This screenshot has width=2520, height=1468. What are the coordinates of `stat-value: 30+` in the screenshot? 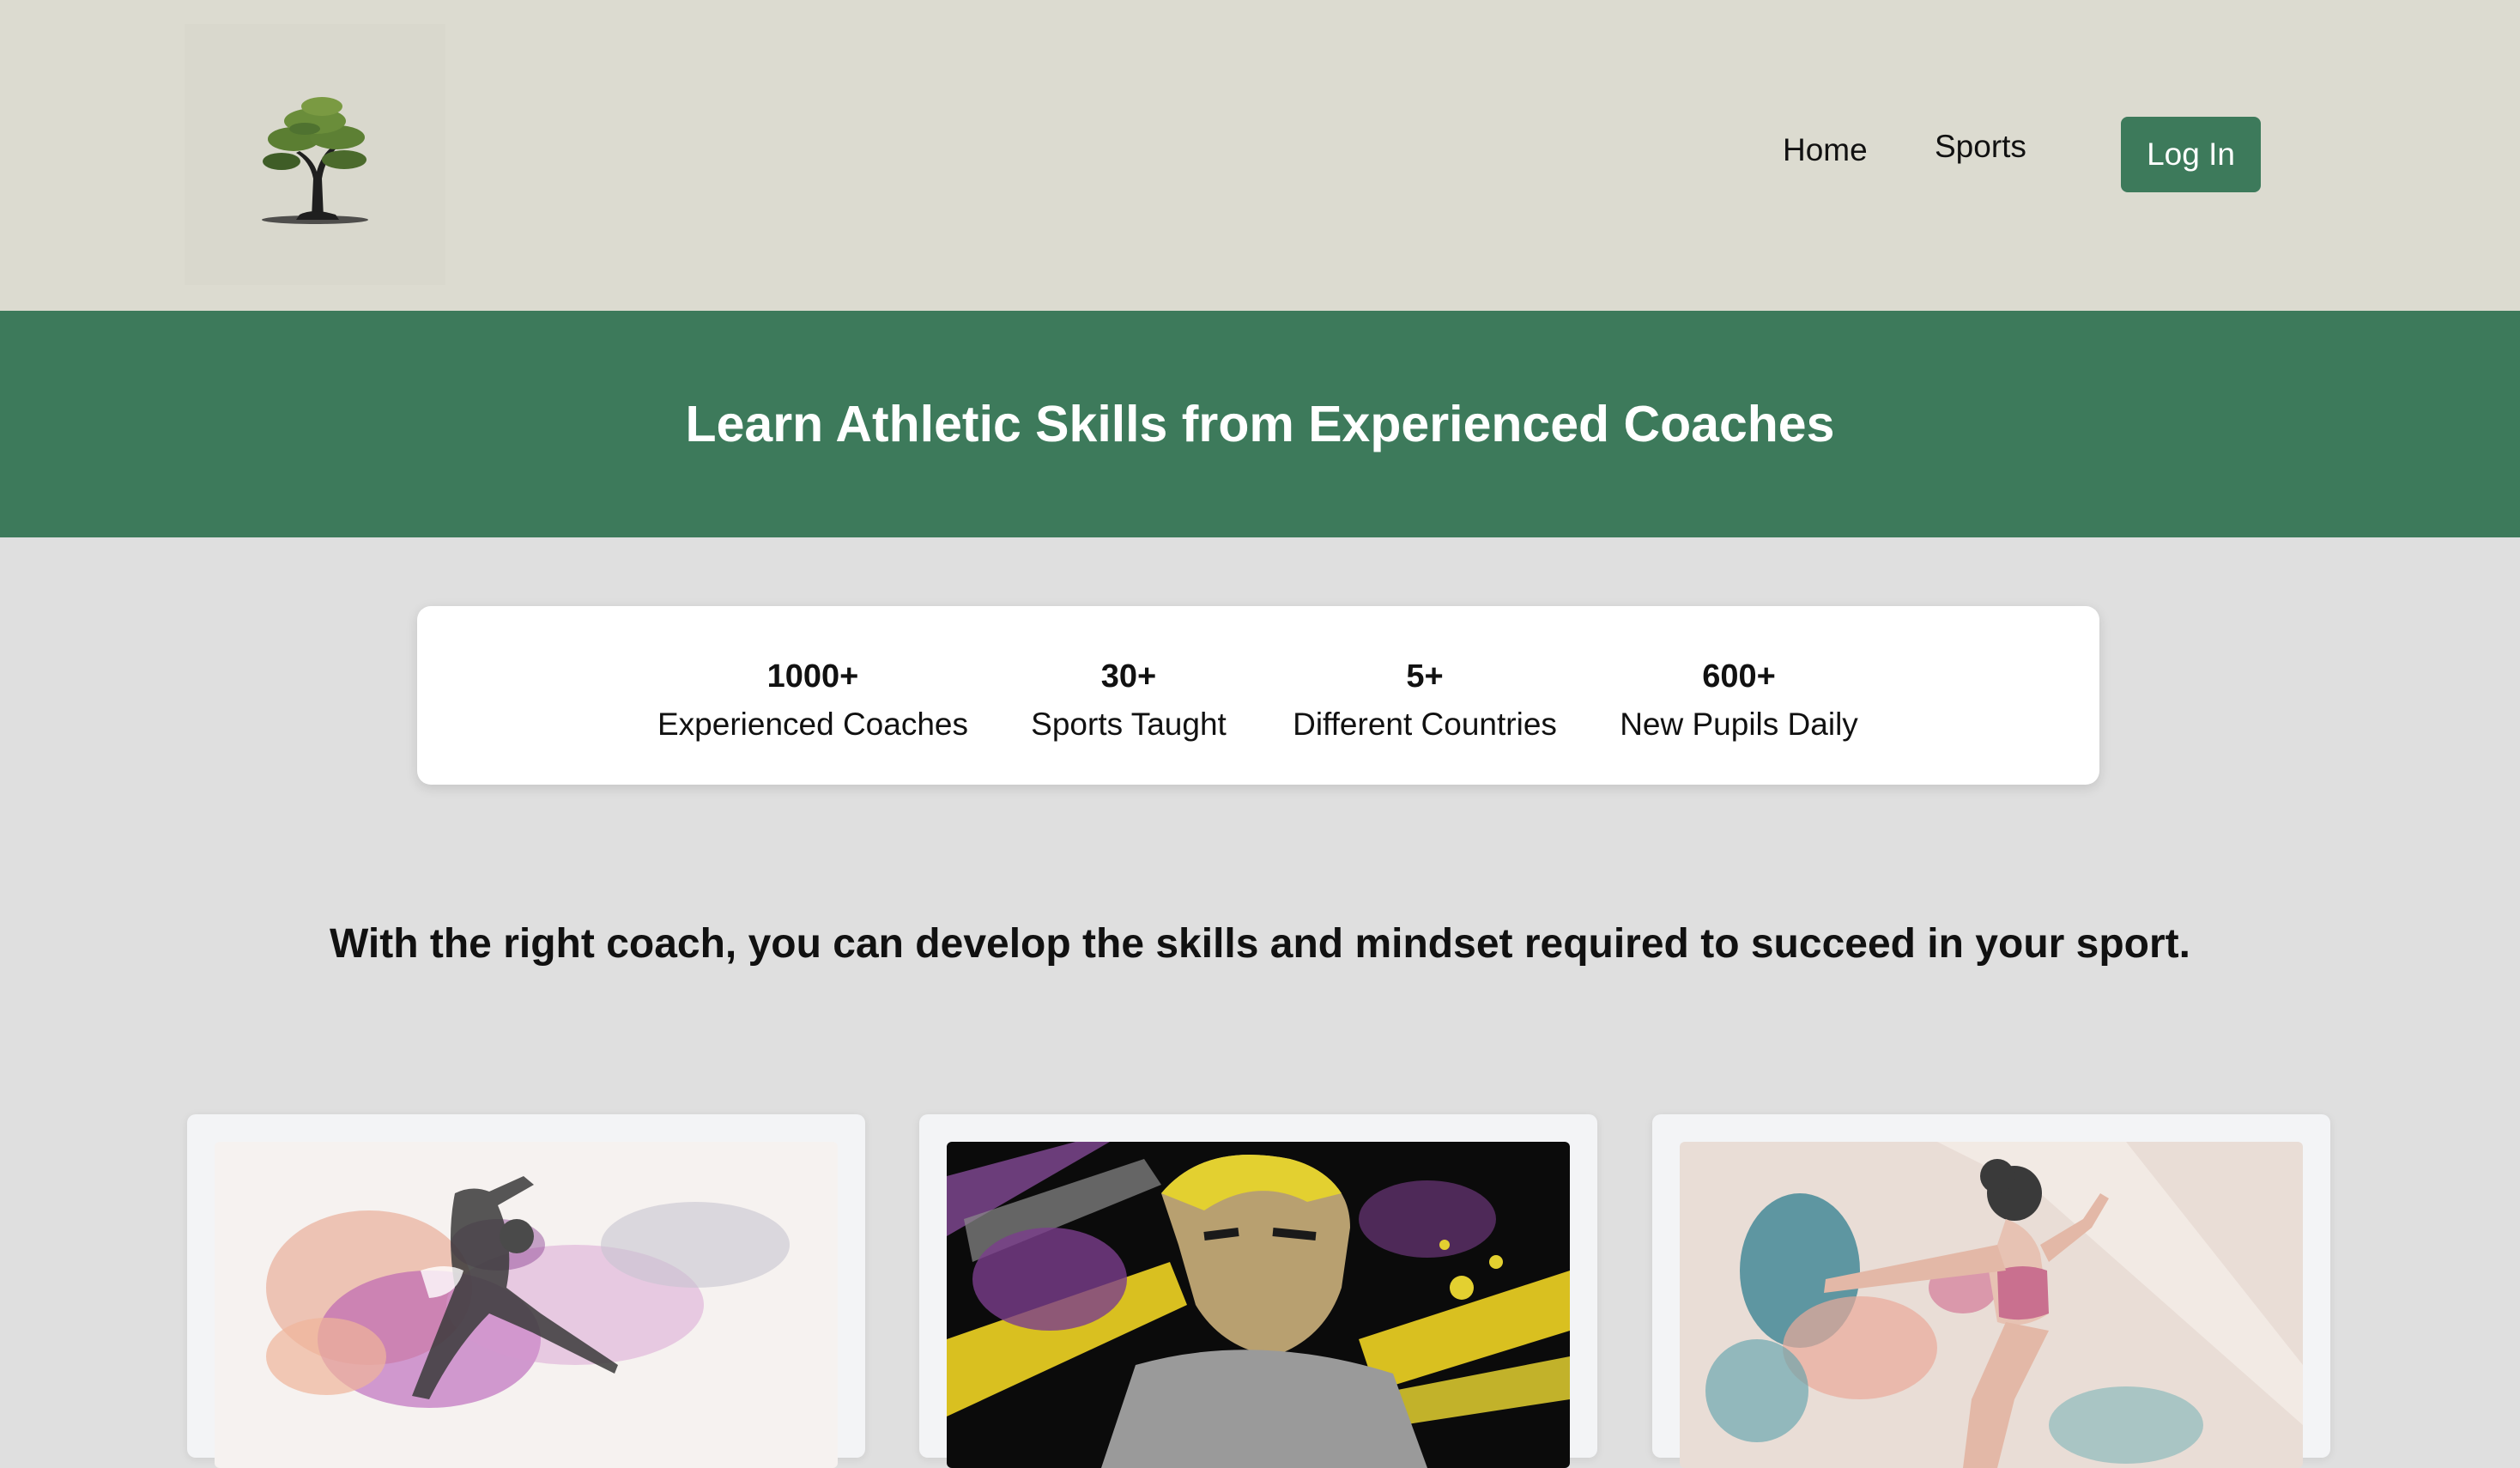 It's located at (1128, 676).